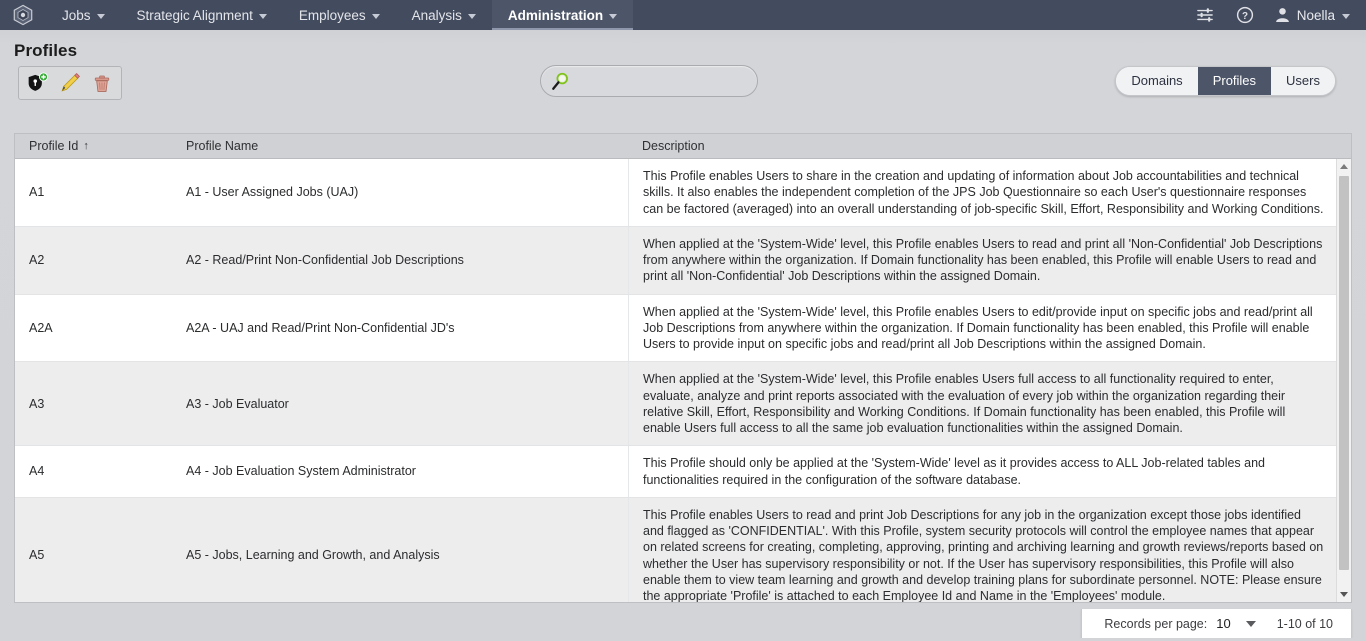 This screenshot has width=1366, height=641. Describe the element at coordinates (37, 192) in the screenshot. I see `cell-profile-id: A1` at that location.